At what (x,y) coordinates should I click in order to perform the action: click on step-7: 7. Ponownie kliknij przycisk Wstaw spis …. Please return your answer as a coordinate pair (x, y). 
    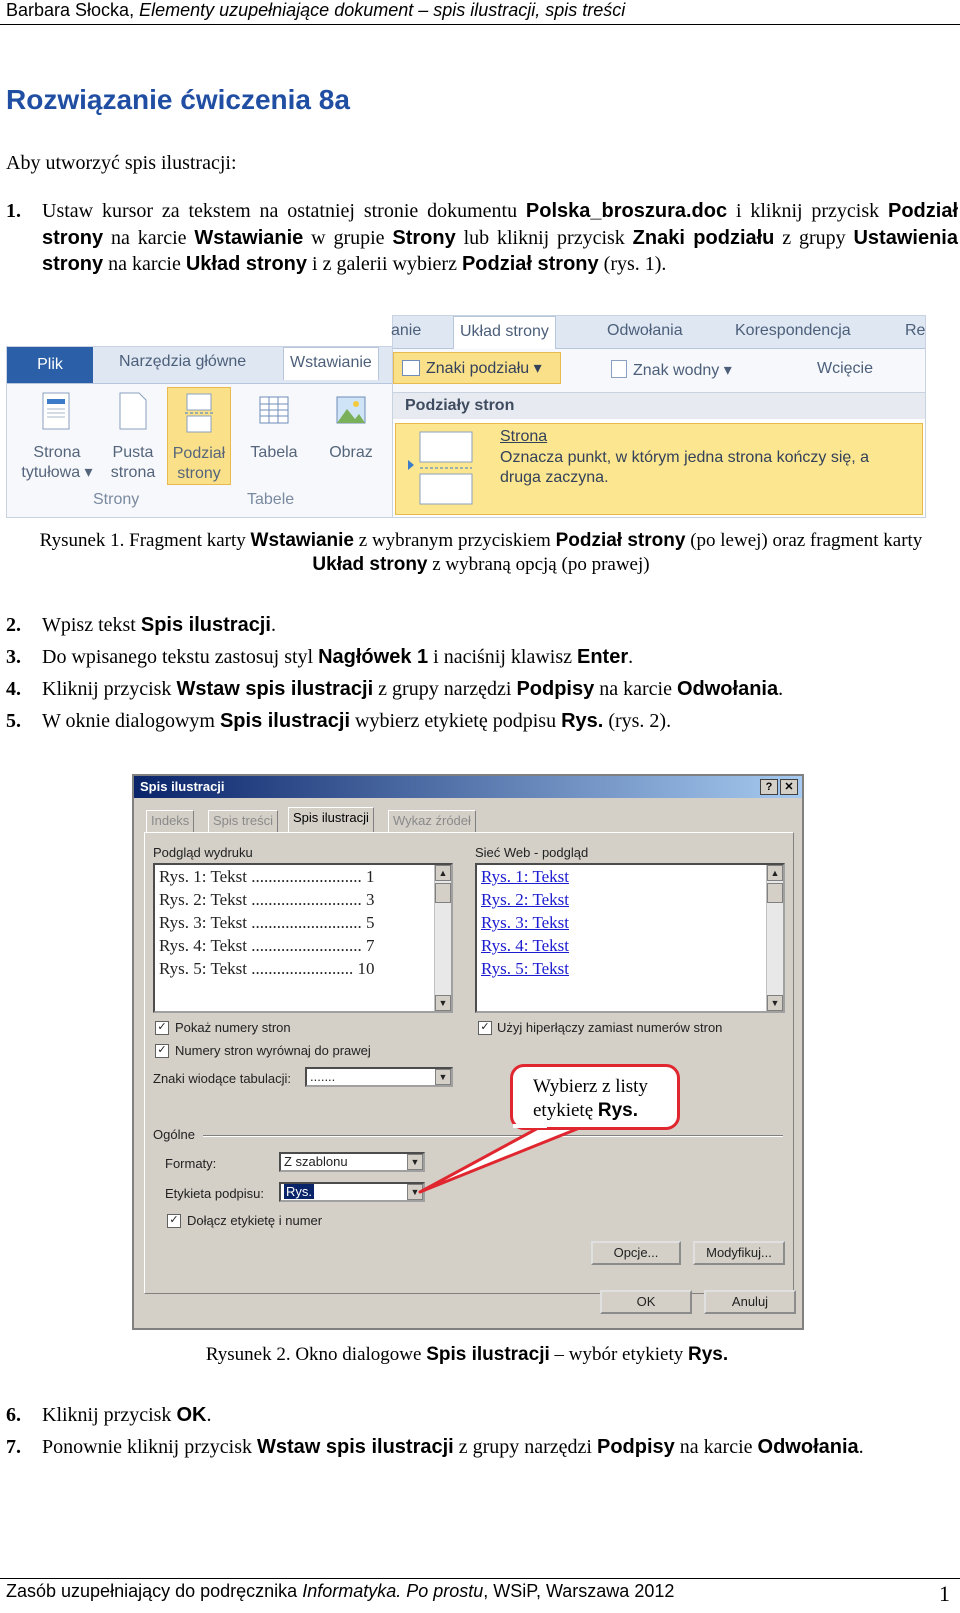
    Looking at the image, I should click on (482, 1447).